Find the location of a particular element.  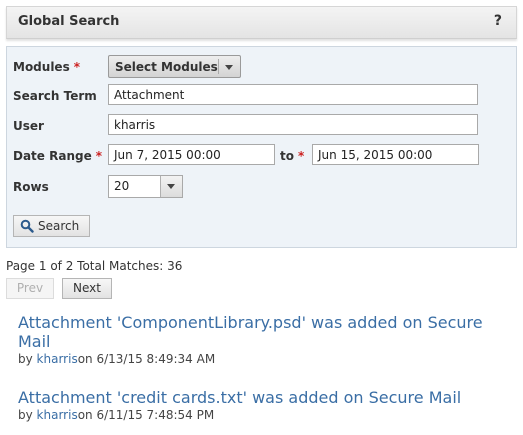

date-to-label: to * is located at coordinates (292, 156).